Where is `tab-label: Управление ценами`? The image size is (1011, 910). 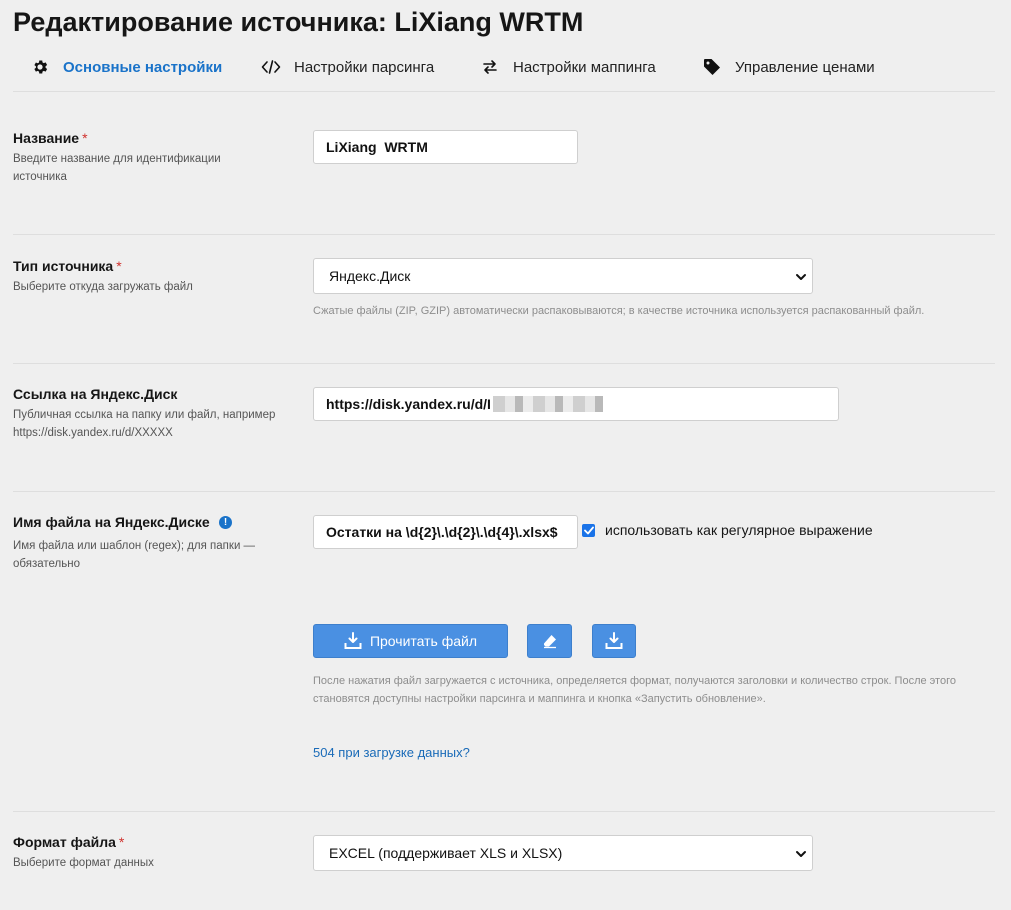
tab-label: Управление ценами is located at coordinates (805, 67).